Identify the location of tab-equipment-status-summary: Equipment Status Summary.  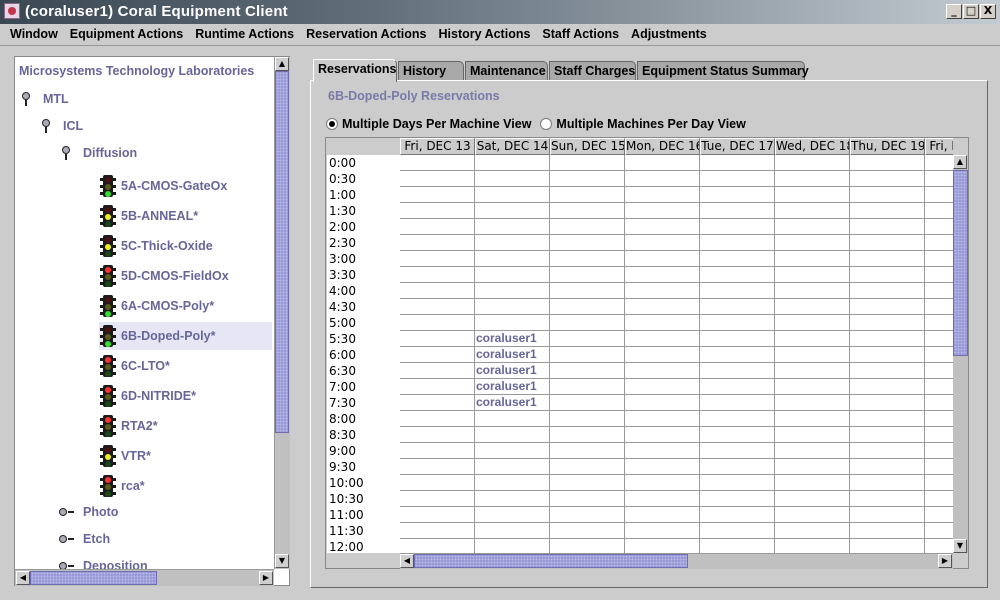
(723, 71).